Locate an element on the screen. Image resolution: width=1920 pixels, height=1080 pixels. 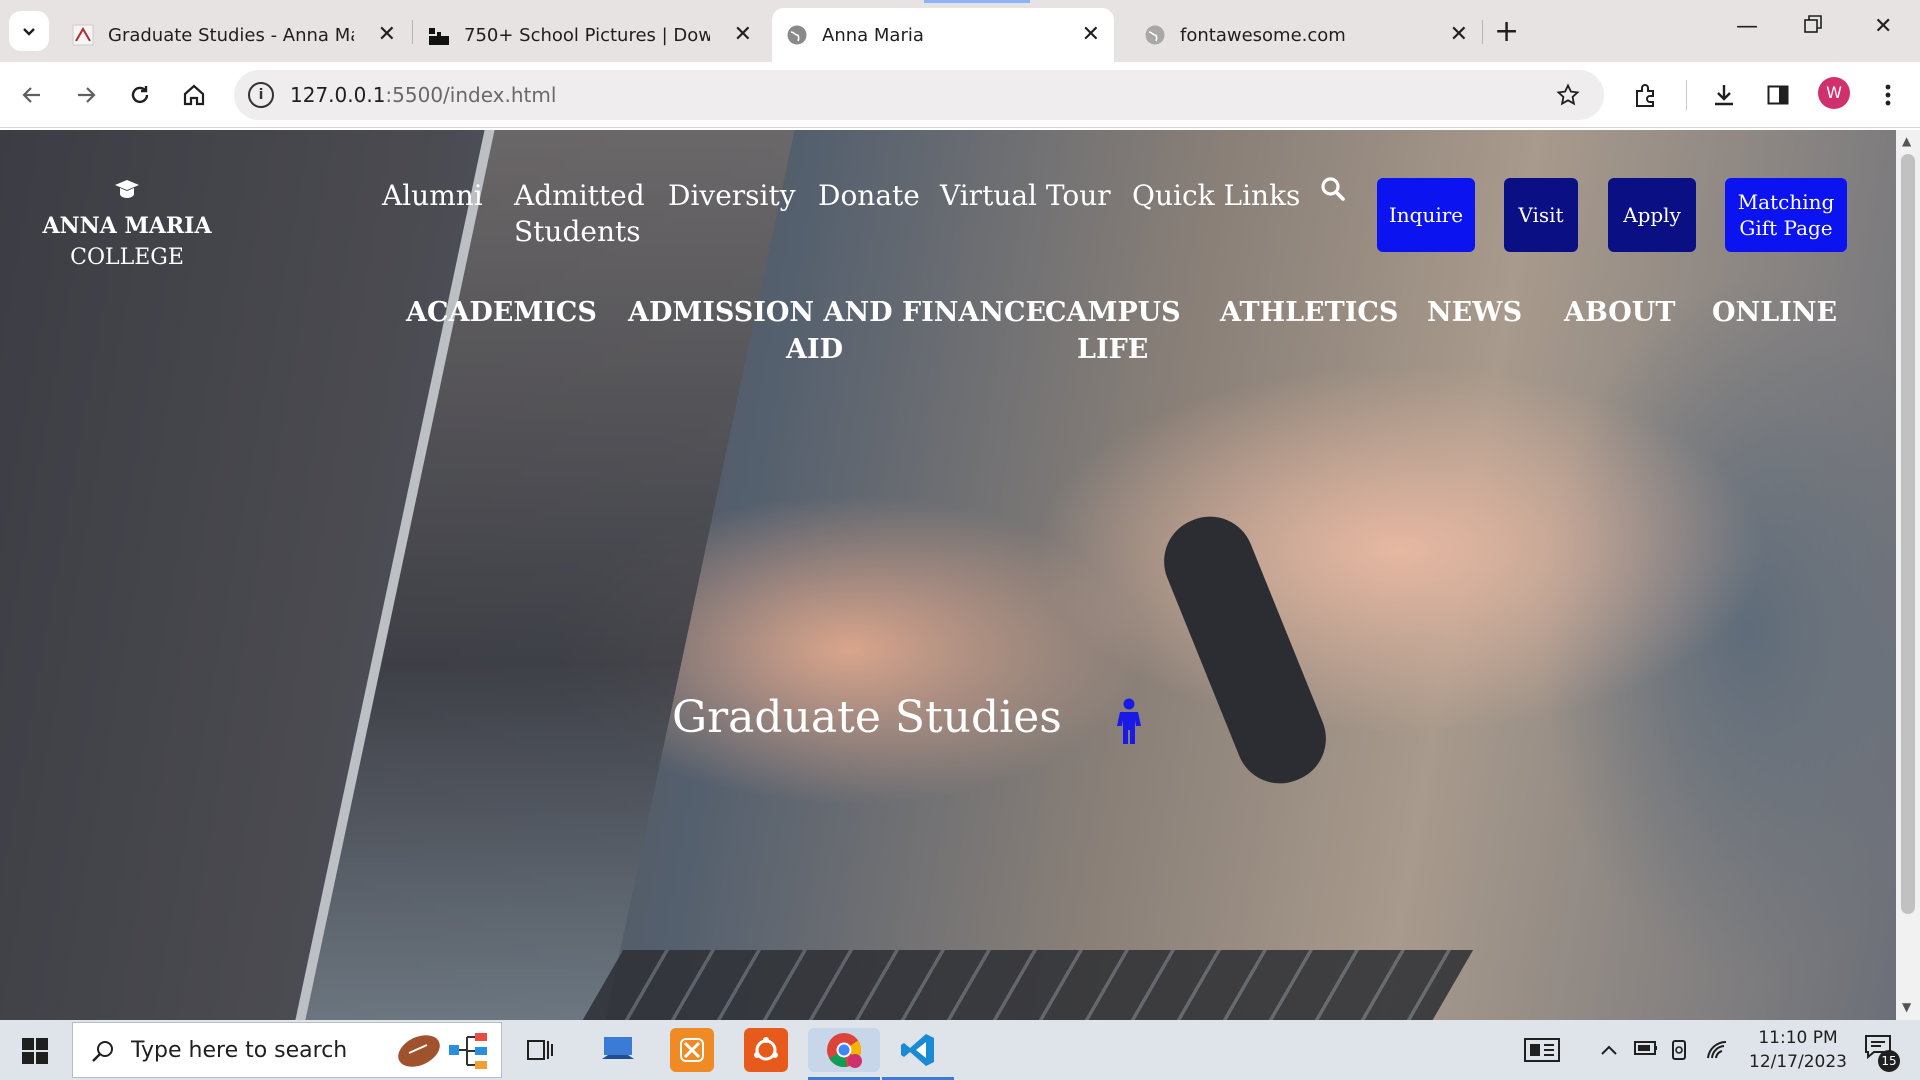
minimize-icon: — is located at coordinates (1747, 26).